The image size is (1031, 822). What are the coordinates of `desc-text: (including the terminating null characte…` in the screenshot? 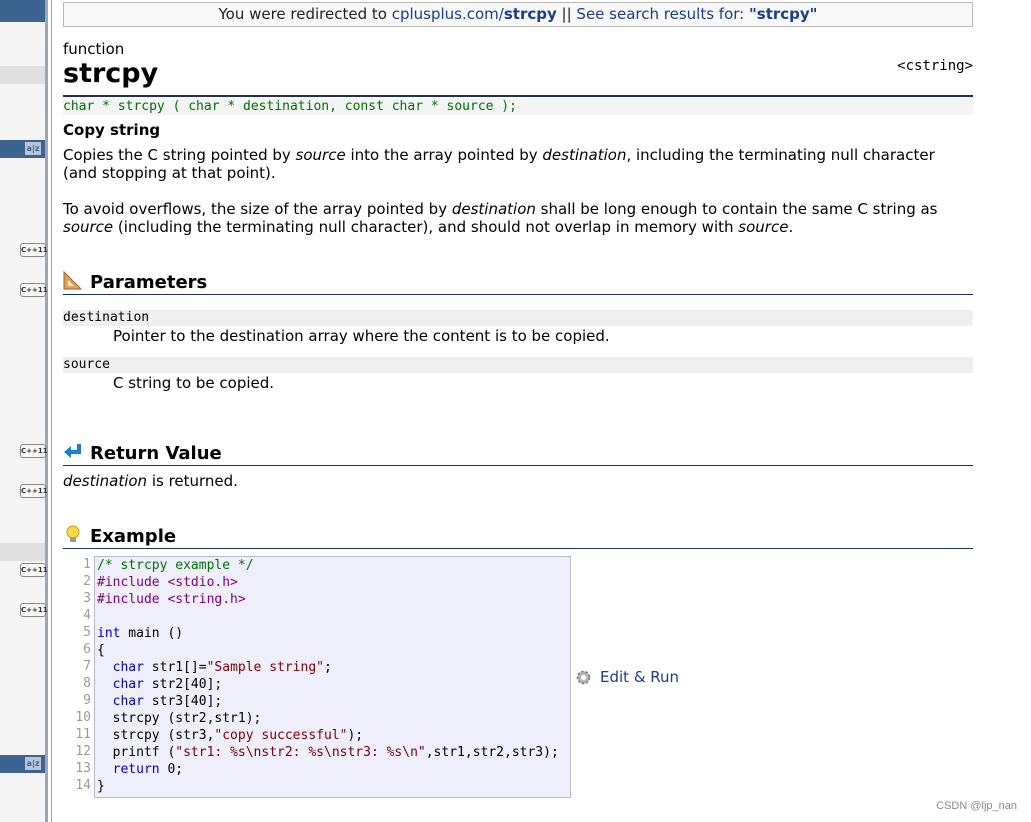 It's located at (426, 227).